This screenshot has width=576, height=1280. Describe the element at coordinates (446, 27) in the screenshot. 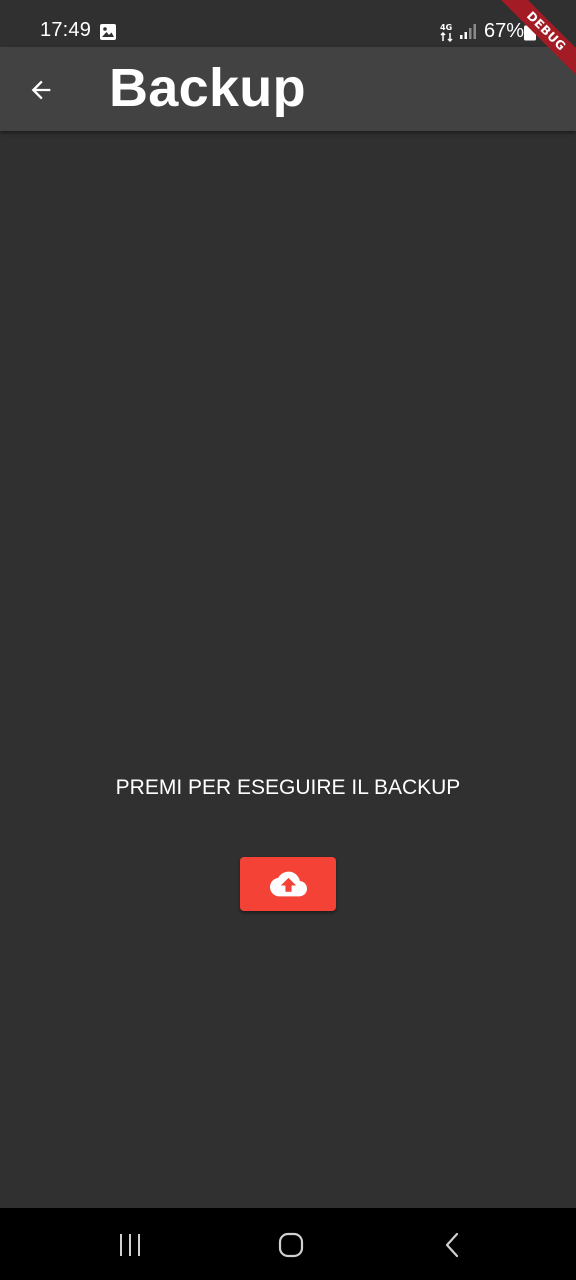

I see `svg-text: 4G` at that location.